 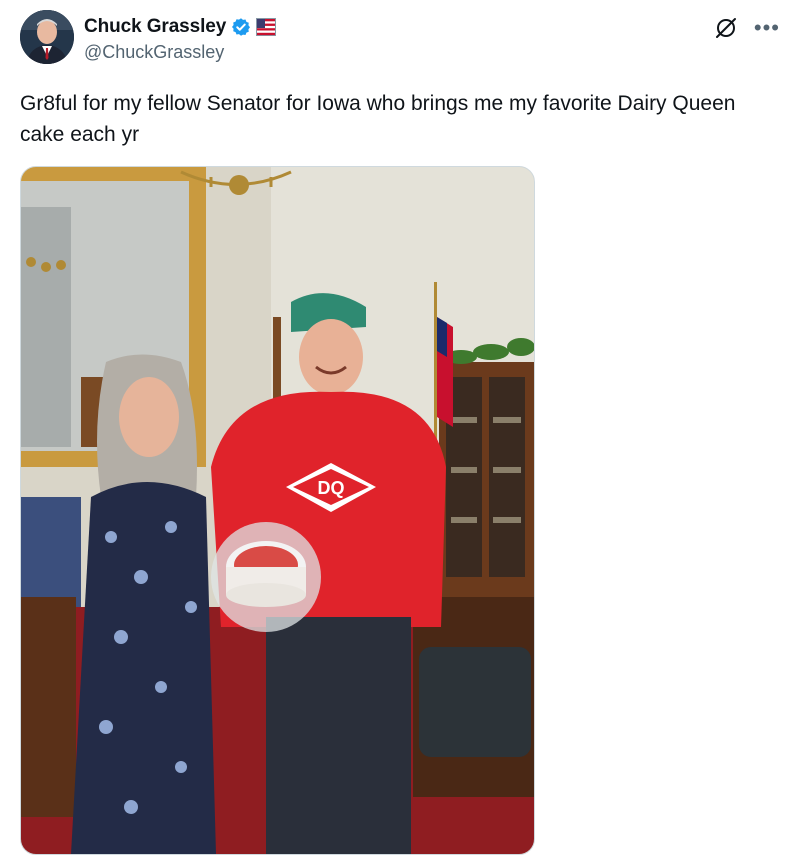 What do you see at coordinates (331, 488) in the screenshot?
I see `sweatshirt-logo: DQ` at bounding box center [331, 488].